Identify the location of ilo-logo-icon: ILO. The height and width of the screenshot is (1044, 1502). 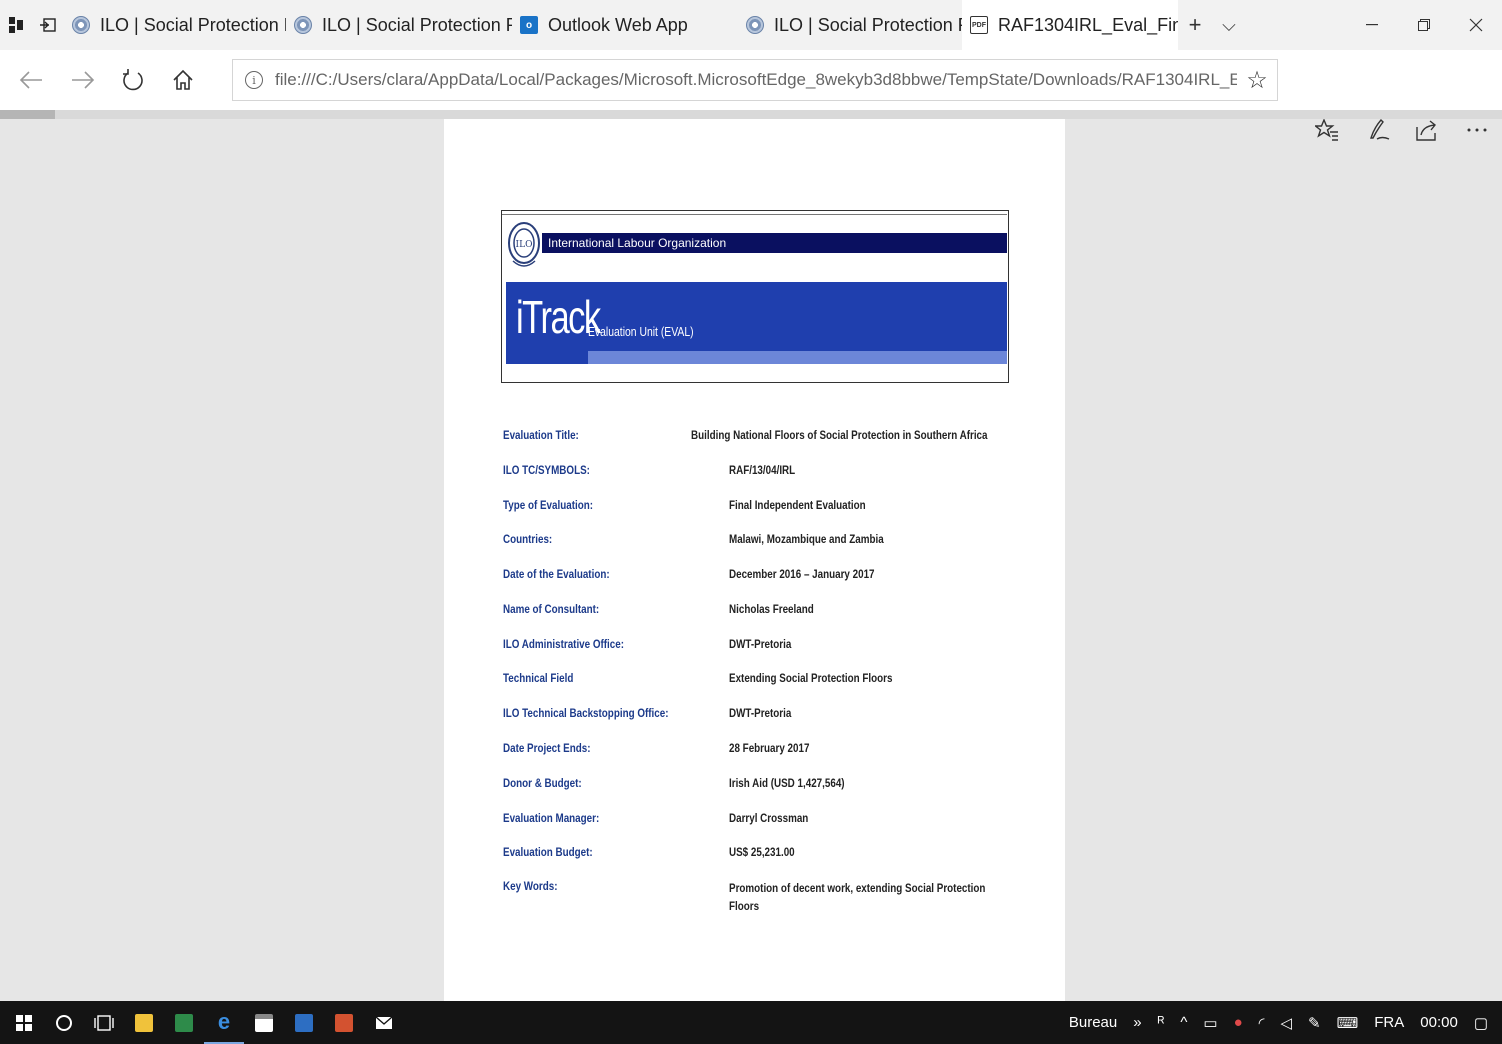
(524, 244).